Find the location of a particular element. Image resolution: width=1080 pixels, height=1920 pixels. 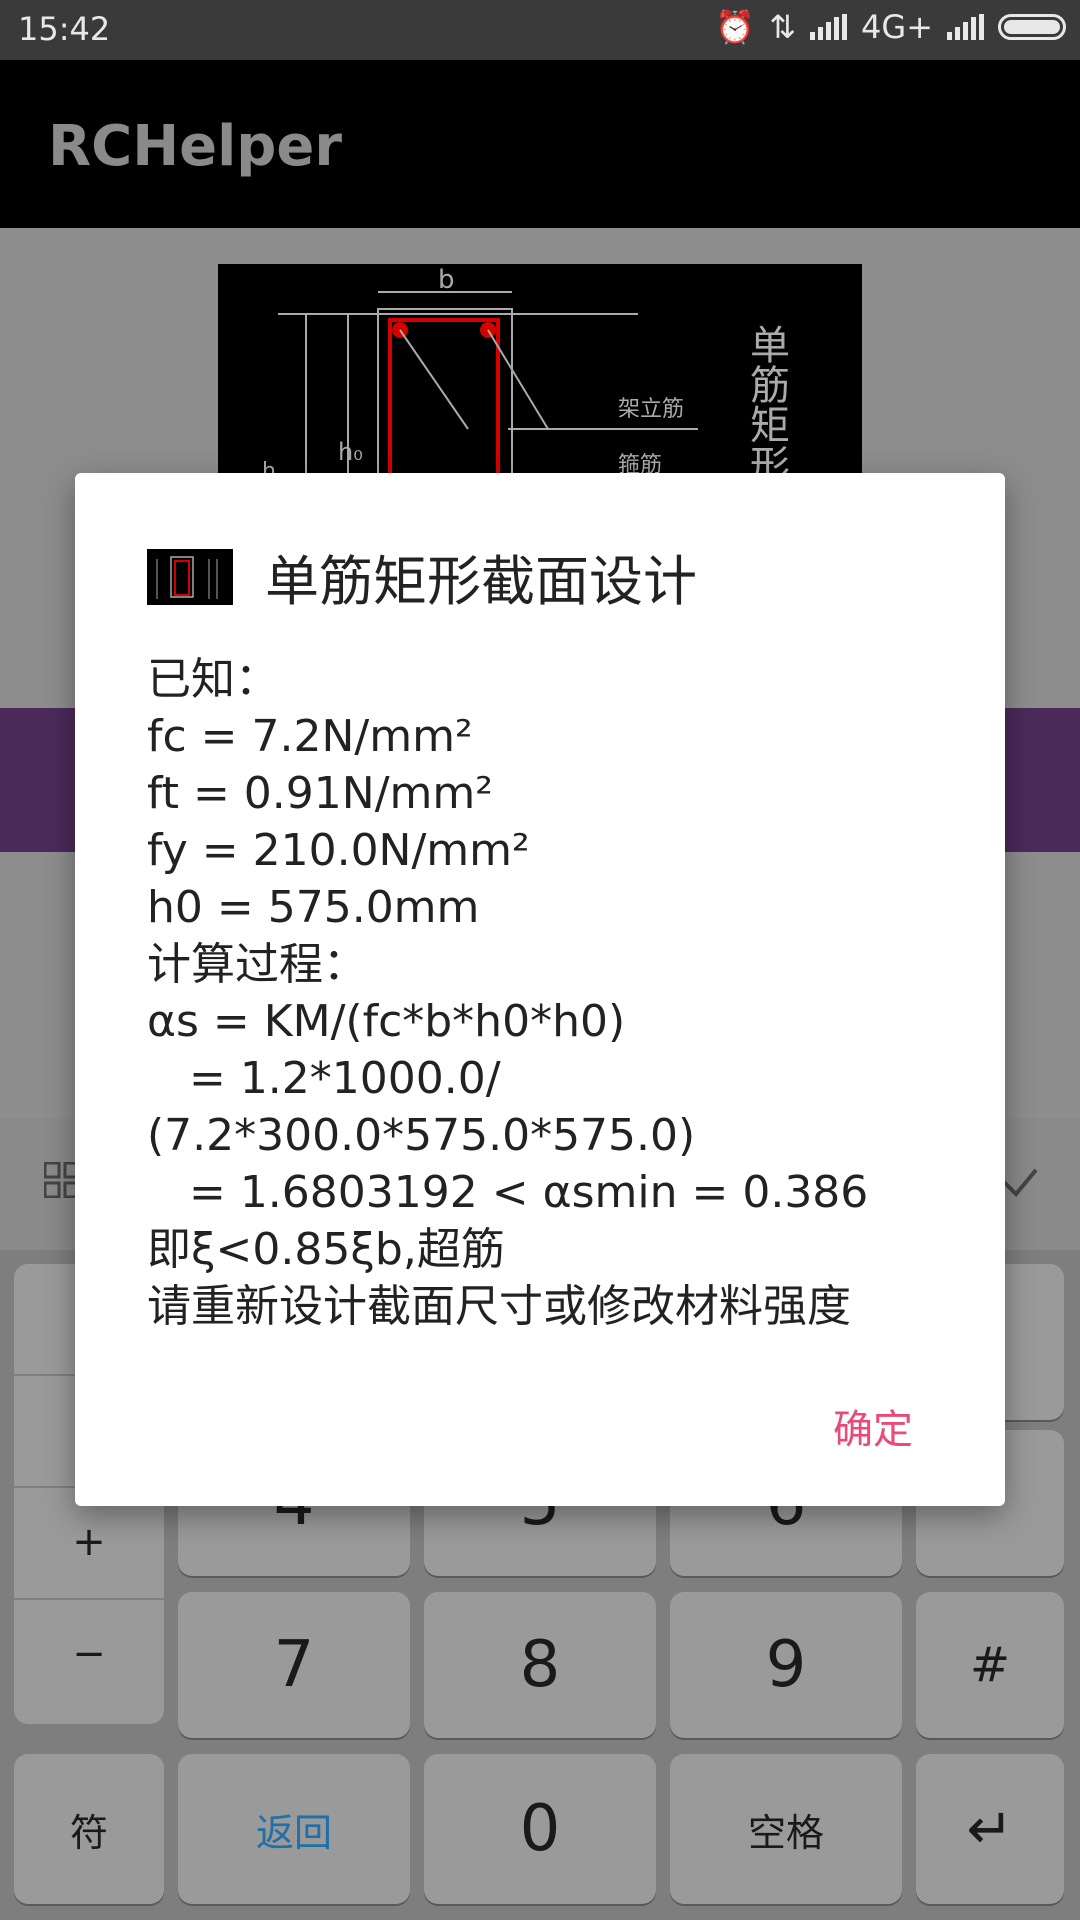

message-line: 计算过程： is located at coordinates (257, 964).